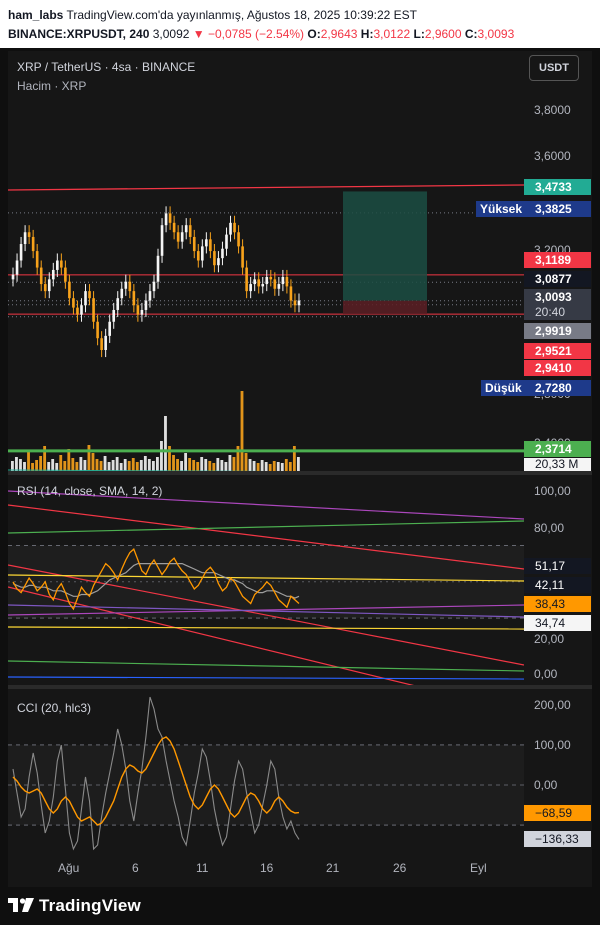 This screenshot has width=600, height=925. Describe the element at coordinates (367, 34) in the screenshot. I see `high-label: H:` at that location.